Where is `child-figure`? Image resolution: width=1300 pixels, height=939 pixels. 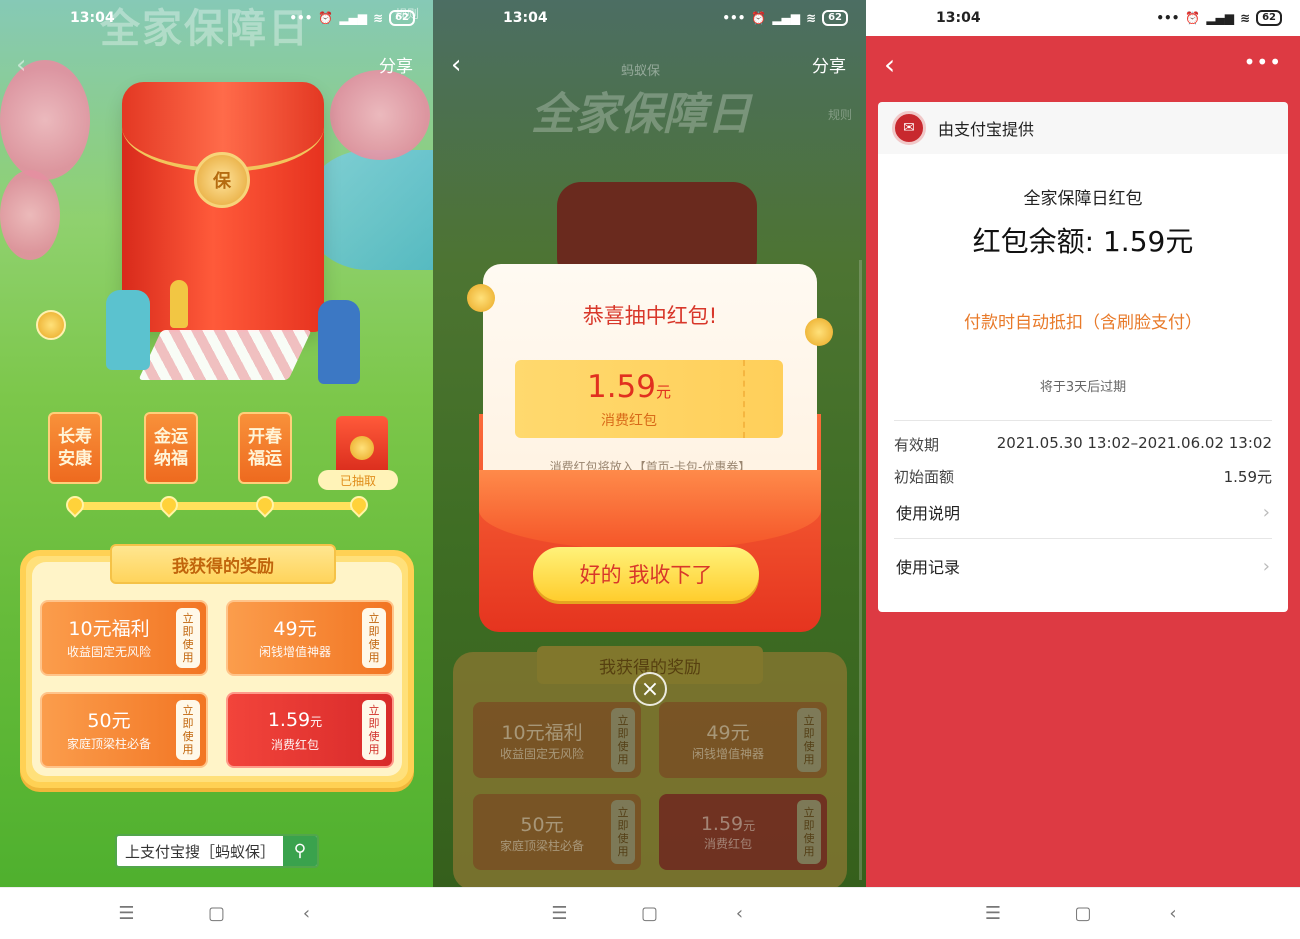 child-figure is located at coordinates (179, 304).